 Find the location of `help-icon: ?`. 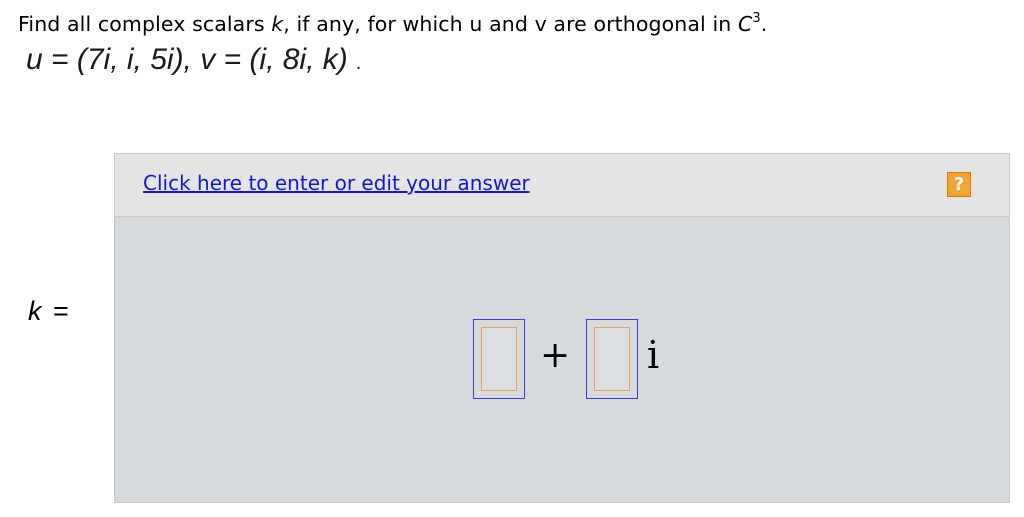

help-icon: ? is located at coordinates (959, 184).